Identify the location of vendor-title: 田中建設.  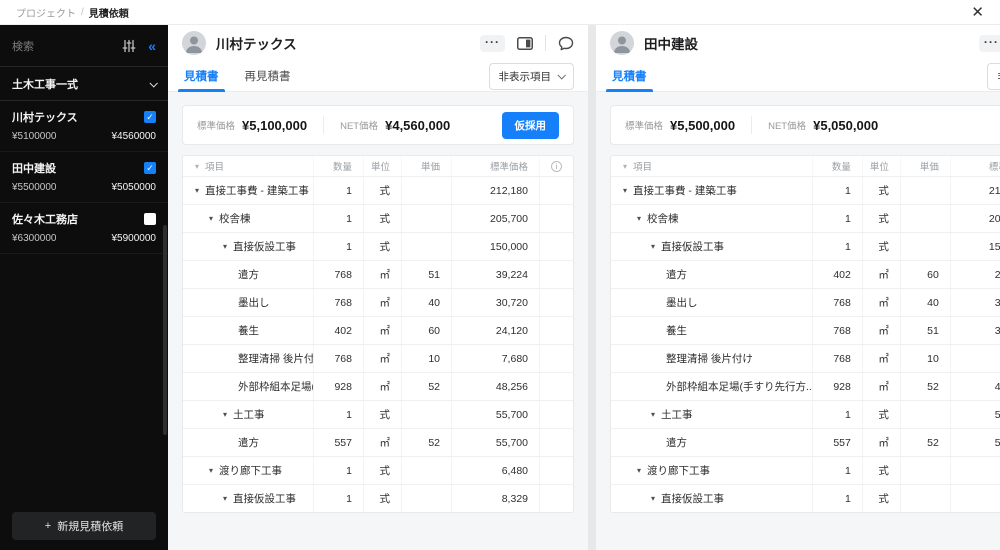
(671, 44).